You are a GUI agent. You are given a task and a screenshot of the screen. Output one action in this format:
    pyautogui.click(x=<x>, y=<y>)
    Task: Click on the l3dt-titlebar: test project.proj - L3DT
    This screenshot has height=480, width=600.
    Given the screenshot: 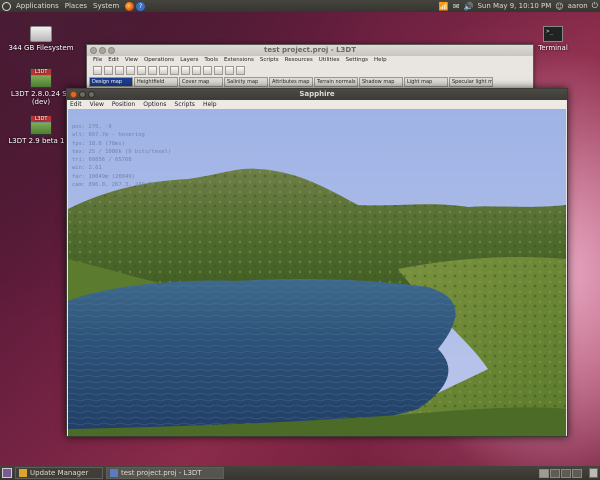 What is the action you would take?
    pyautogui.click(x=310, y=50)
    